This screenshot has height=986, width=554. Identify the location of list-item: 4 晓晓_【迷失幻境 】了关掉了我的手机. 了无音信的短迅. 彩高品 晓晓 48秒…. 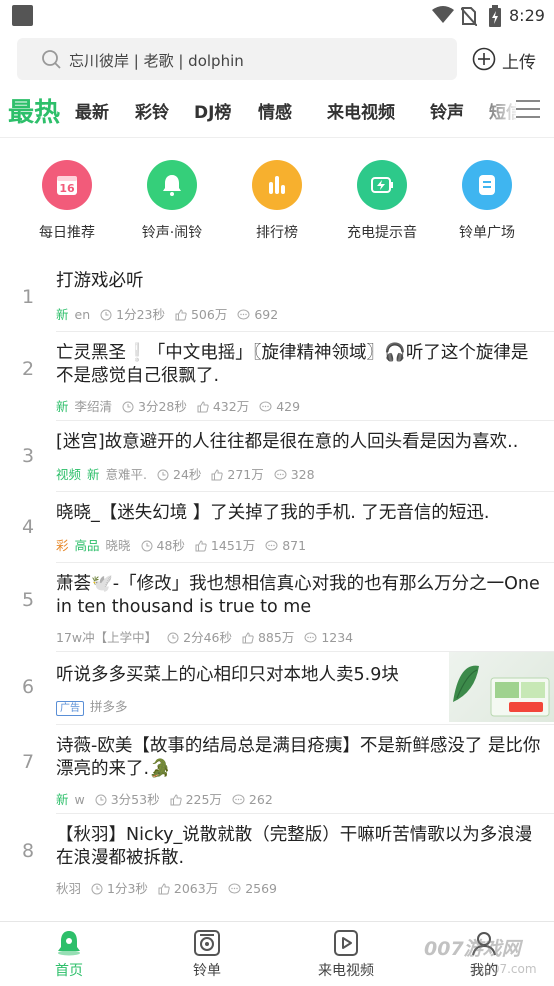
(277, 527).